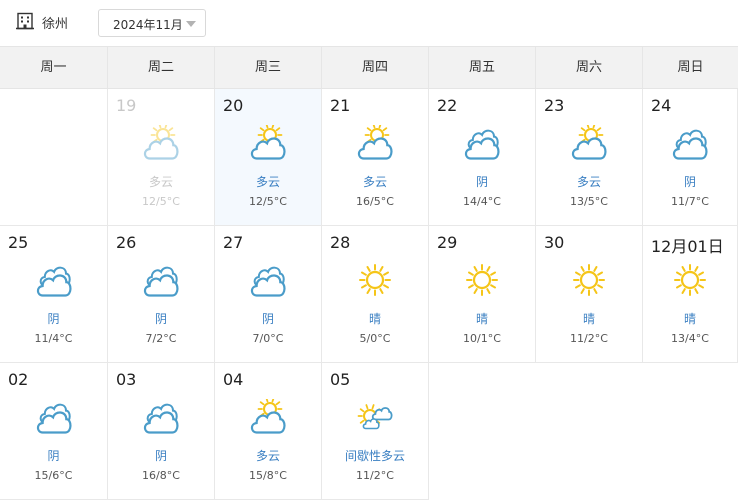  I want to click on temperature-range: 13/4°C, so click(690, 338).